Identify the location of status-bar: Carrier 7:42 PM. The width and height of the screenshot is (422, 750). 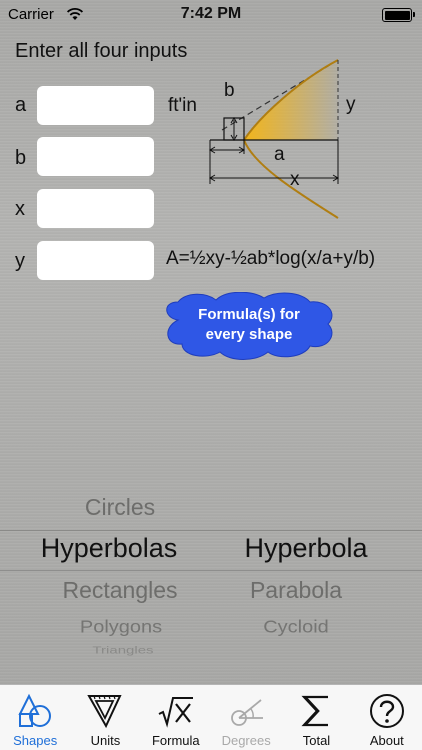
(211, 15).